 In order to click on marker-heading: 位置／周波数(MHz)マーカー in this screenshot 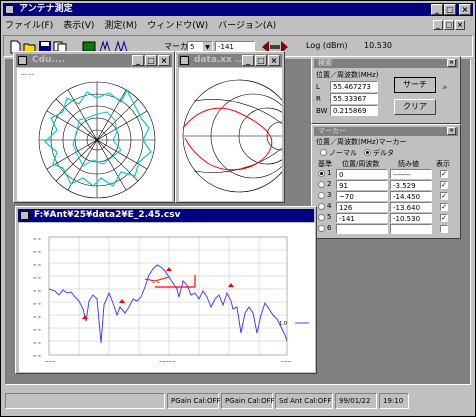, I will do `click(361, 142)`.